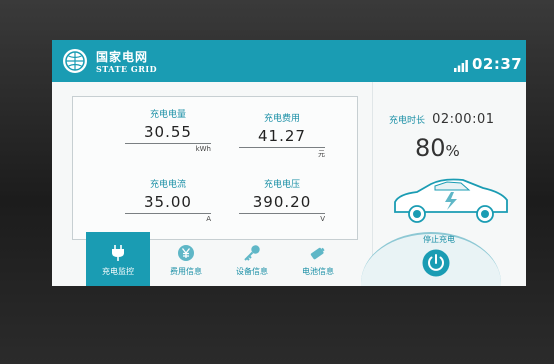  Describe the element at coordinates (289, 61) in the screenshot. I see `header-bar: 国家电网 STATE GRID 02:37` at that location.